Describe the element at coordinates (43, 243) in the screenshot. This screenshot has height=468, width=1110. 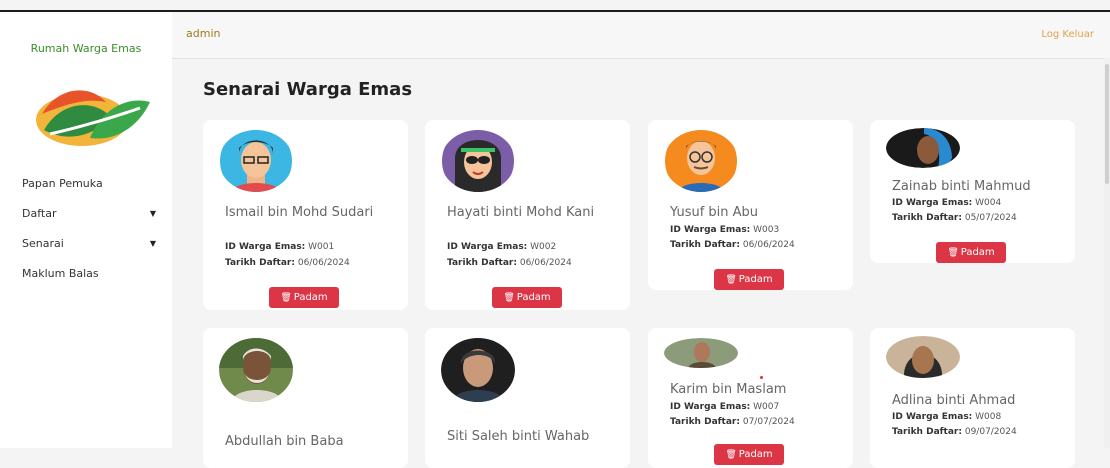
I see `sidebar-item-label: Senarai` at that location.